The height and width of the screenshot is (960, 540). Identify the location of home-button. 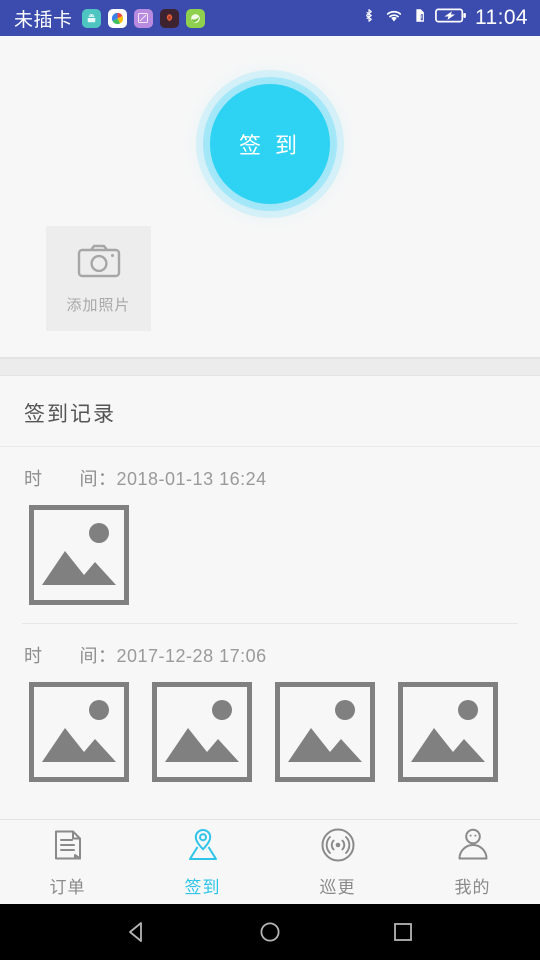
(270, 932).